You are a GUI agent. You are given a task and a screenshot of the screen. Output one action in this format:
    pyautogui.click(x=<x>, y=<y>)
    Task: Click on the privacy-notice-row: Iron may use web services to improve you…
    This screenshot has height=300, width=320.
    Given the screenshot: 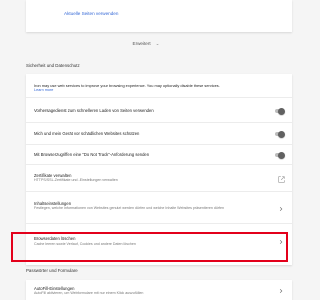 What is the action you would take?
    pyautogui.click(x=159, y=86)
    